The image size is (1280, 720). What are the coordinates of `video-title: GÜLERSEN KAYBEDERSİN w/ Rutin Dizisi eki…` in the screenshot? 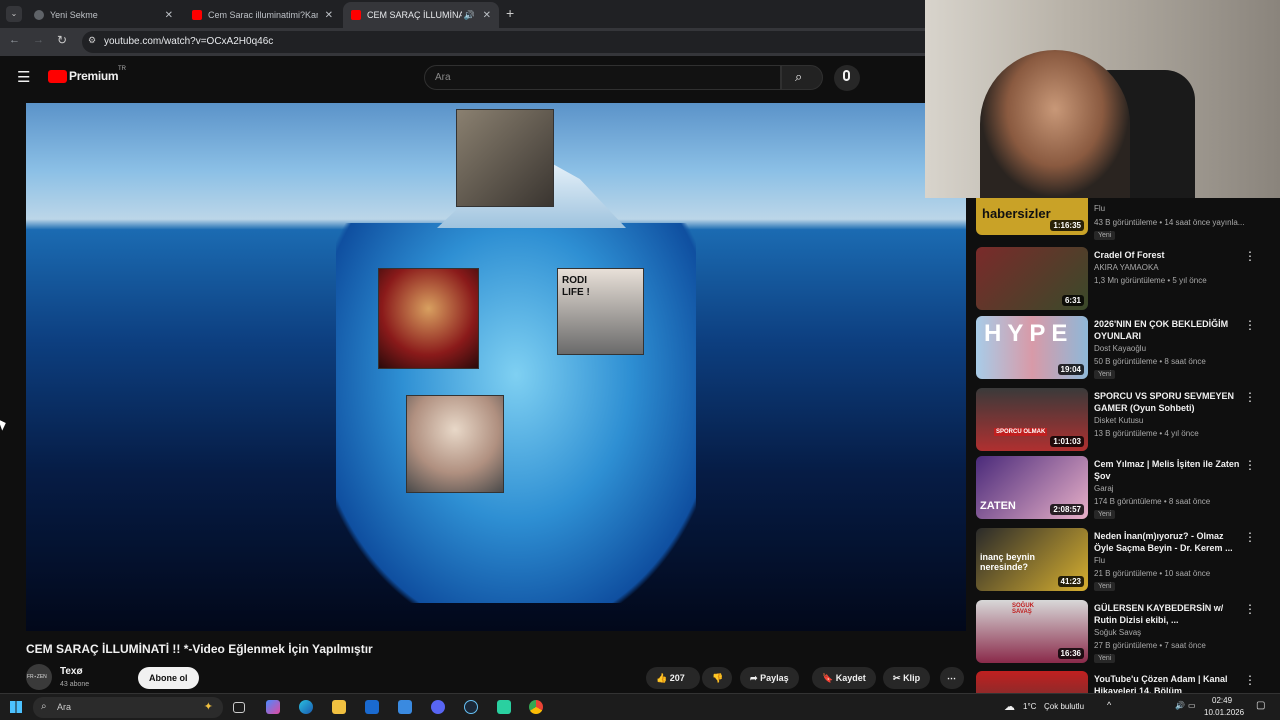 It's located at (1169, 614).